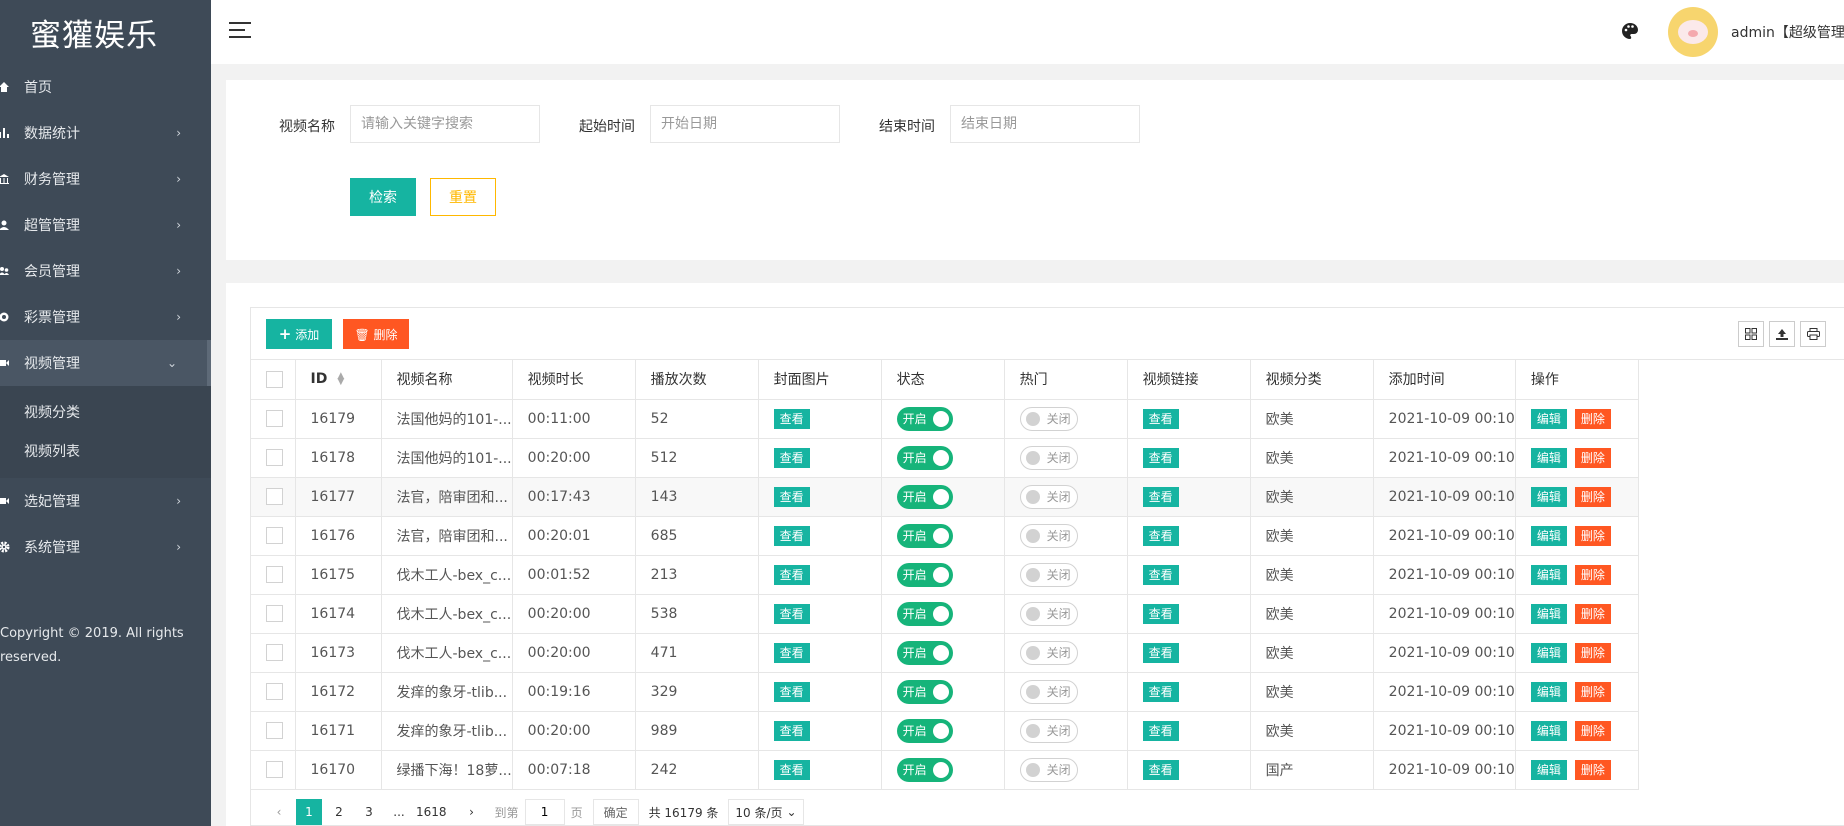 The height and width of the screenshot is (826, 1844). What do you see at coordinates (1693, 32) in the screenshot?
I see `avatar` at bounding box center [1693, 32].